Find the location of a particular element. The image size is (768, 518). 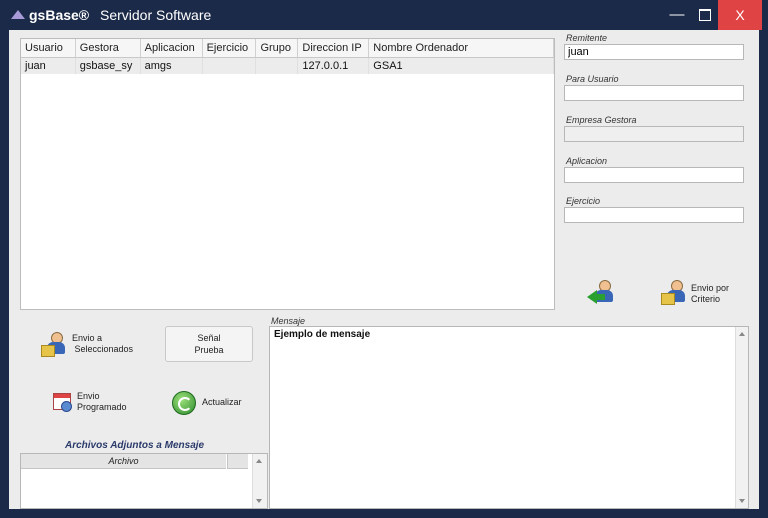

close-icon: X is located at coordinates (740, 15).